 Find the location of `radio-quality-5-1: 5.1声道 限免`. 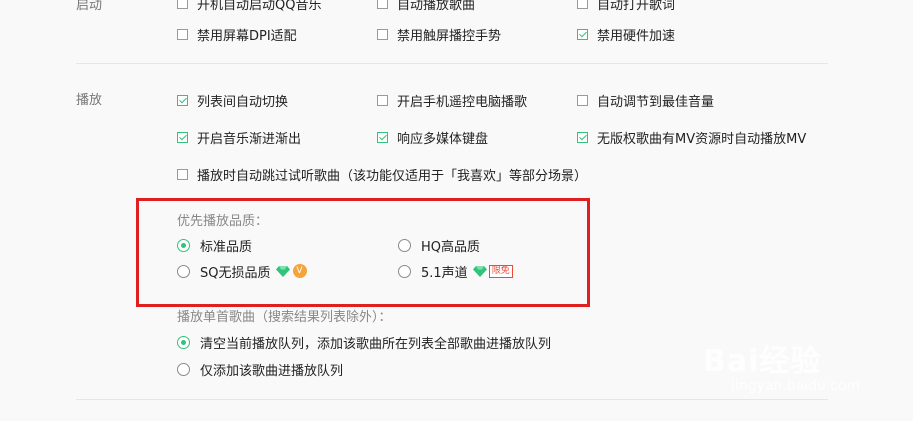

radio-quality-5-1: 5.1声道 限免 is located at coordinates (455, 271).